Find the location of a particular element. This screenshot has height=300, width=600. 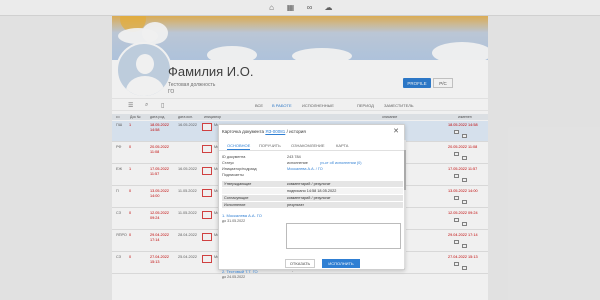

execution-header: Исполнение результат is located at coordinates (312, 205).